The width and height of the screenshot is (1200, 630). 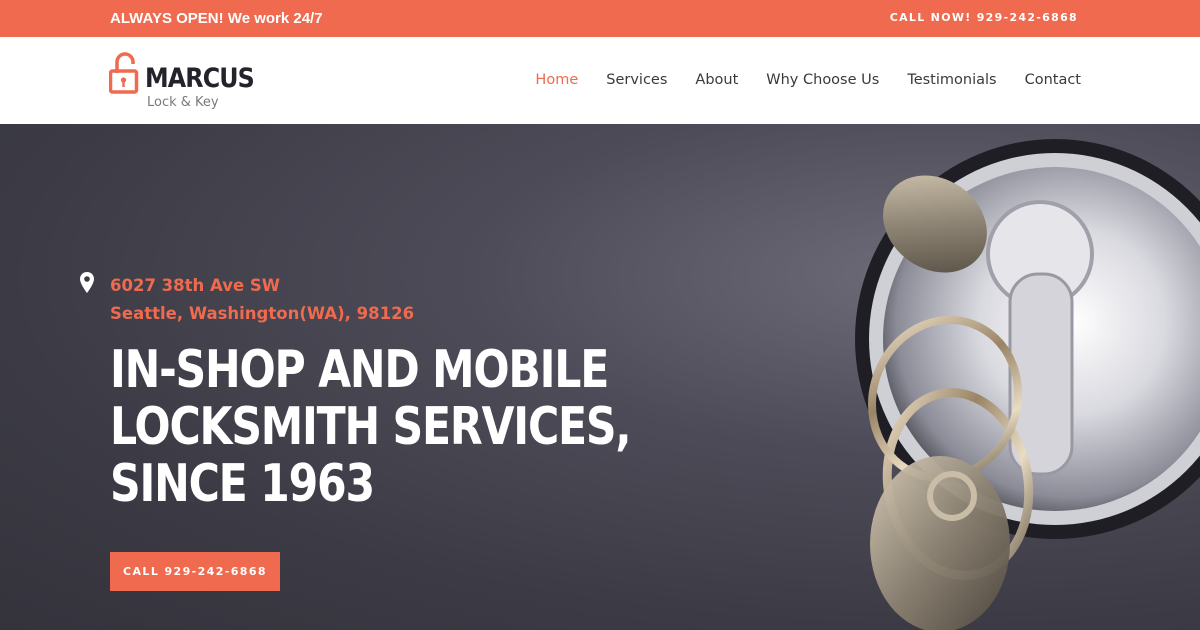 What do you see at coordinates (262, 313) in the screenshot?
I see `address-line-2: Seattle, Washington(WA), 98126` at bounding box center [262, 313].